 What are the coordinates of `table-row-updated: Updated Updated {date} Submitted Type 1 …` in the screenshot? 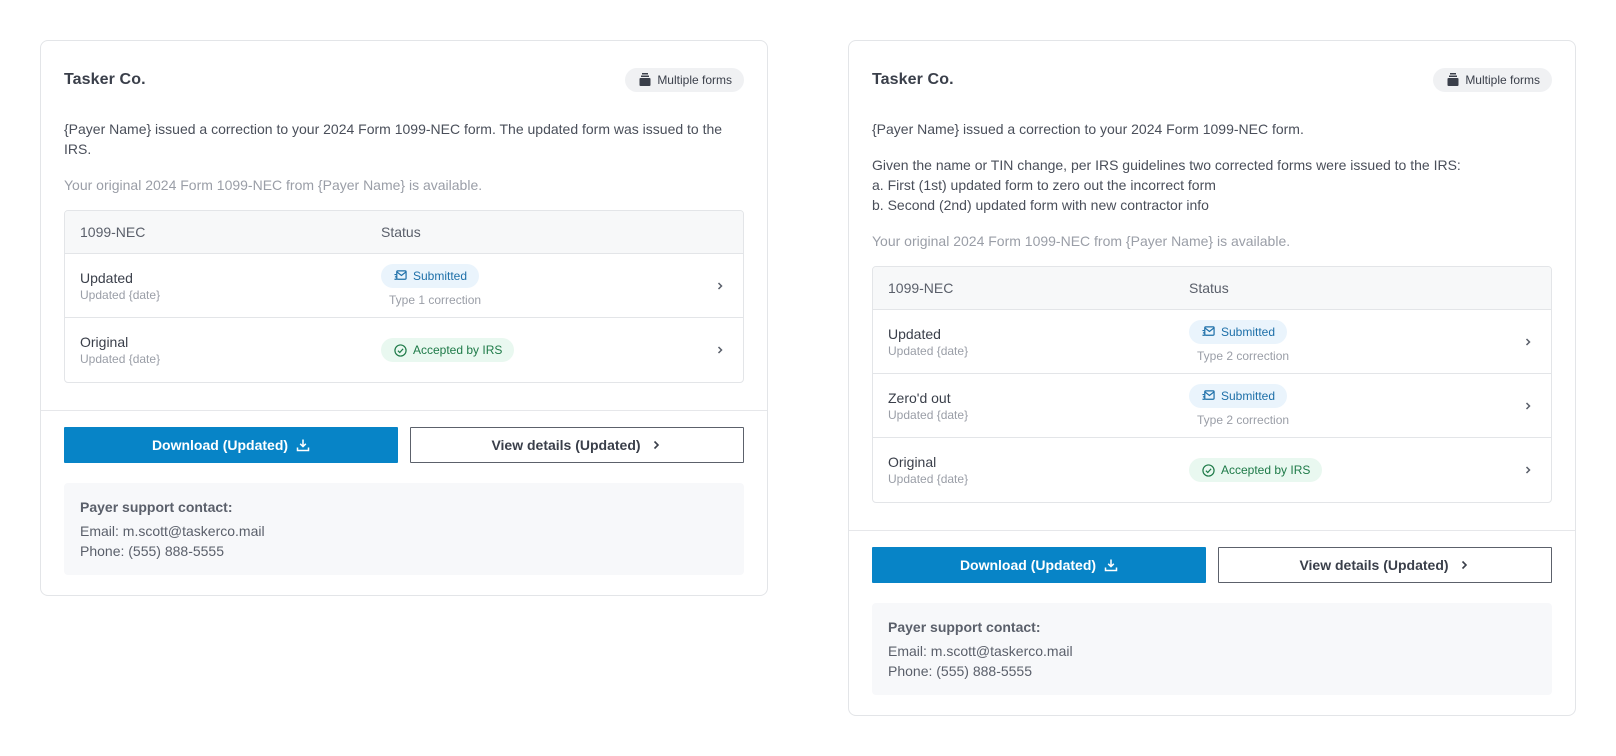 It's located at (404, 286).